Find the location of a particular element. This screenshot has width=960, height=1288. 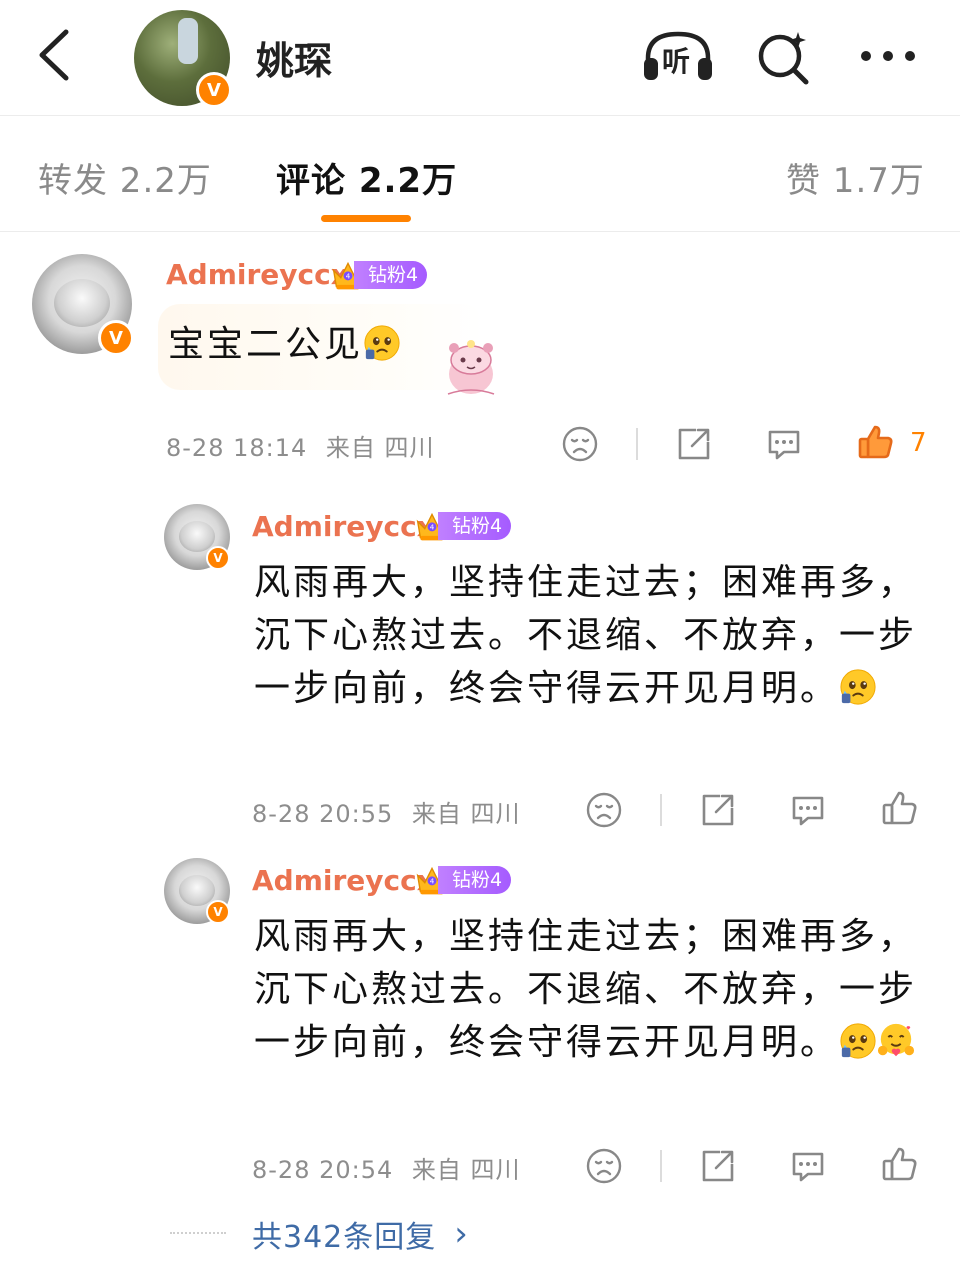

tab-likes: 赞 1.7万 is located at coordinates (855, 177).